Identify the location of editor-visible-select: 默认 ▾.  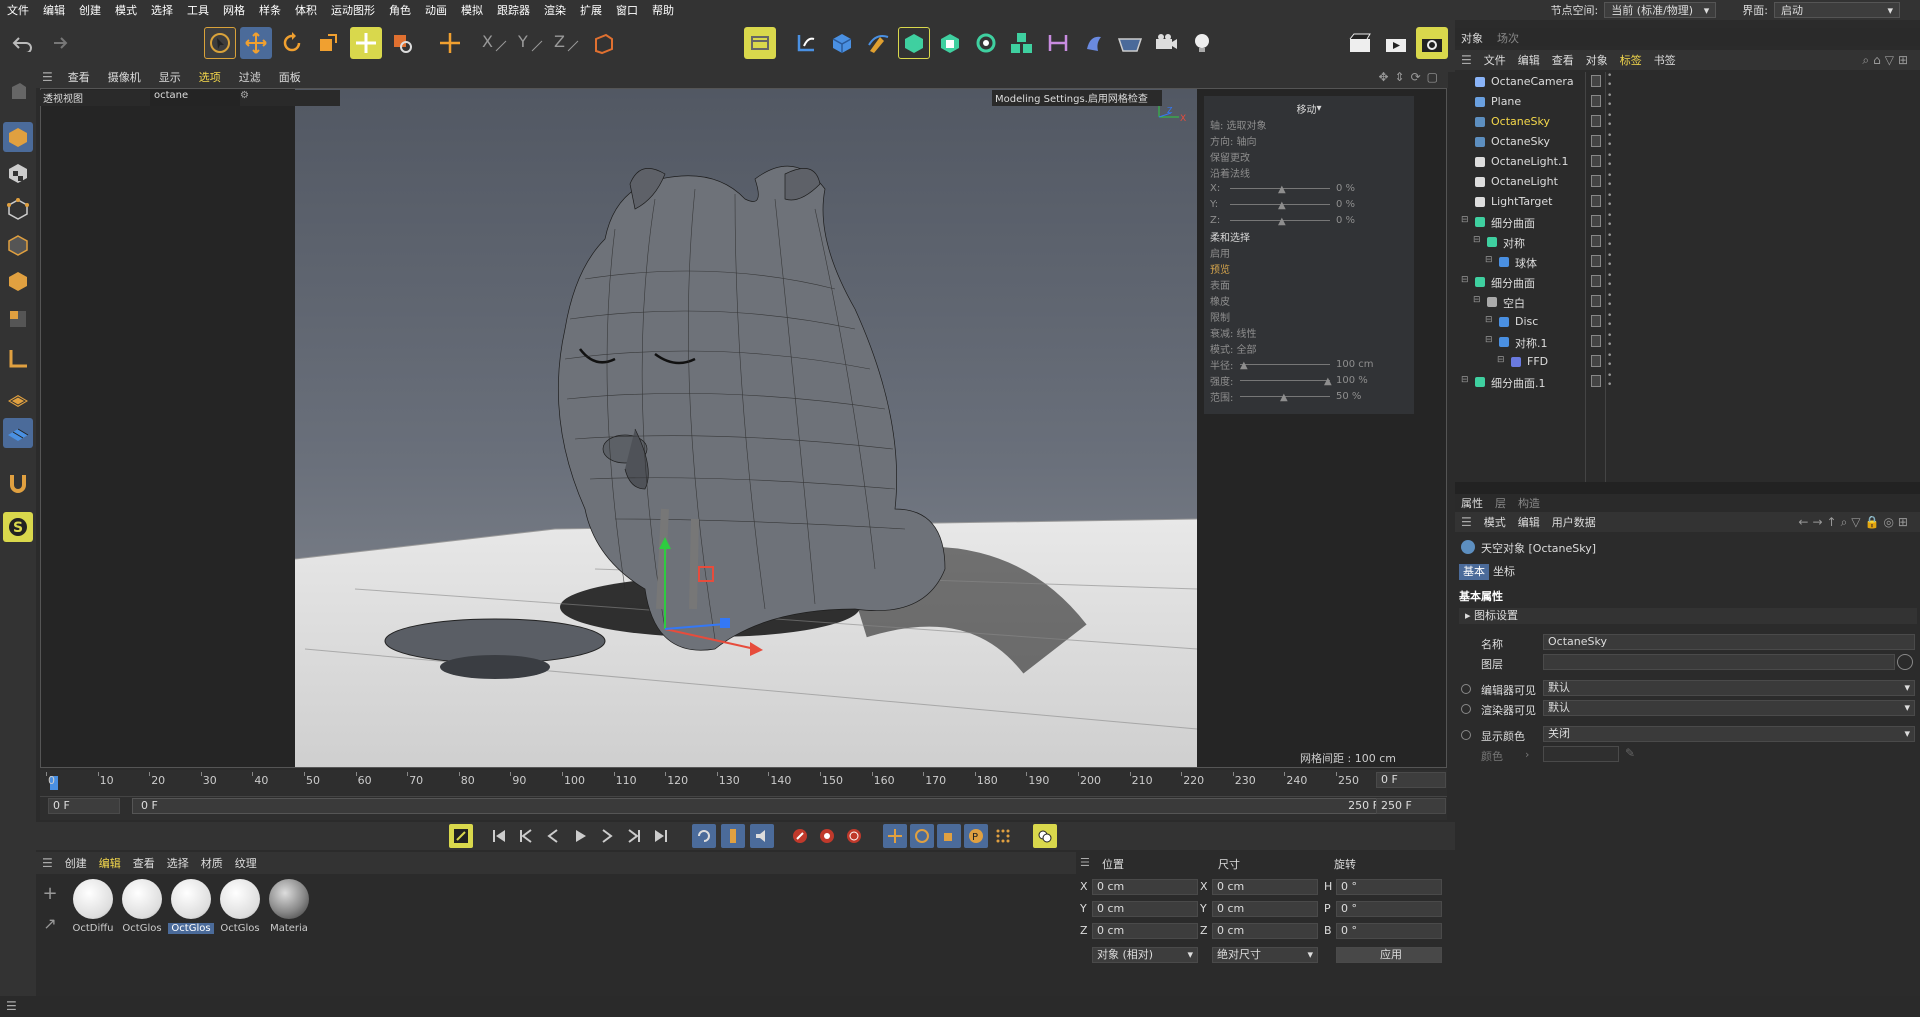
(1729, 688).